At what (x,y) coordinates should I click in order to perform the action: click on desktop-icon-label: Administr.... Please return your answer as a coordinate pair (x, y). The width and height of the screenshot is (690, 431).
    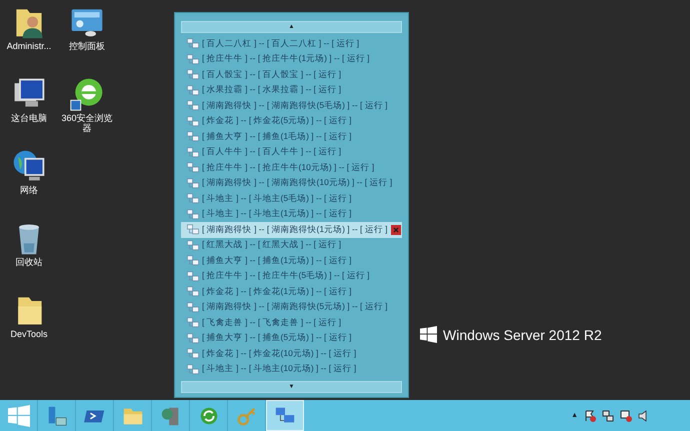
    Looking at the image, I should click on (29, 47).